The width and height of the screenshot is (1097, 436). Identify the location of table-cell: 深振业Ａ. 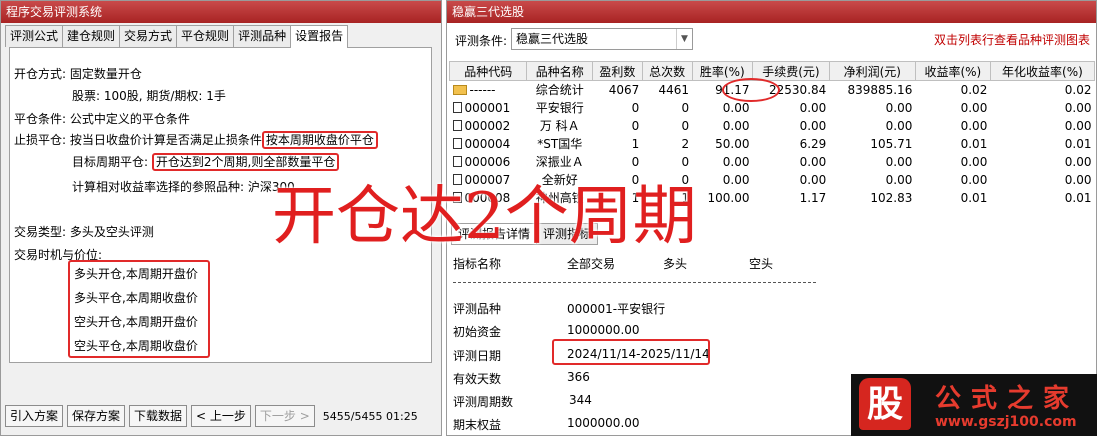
(559, 162).